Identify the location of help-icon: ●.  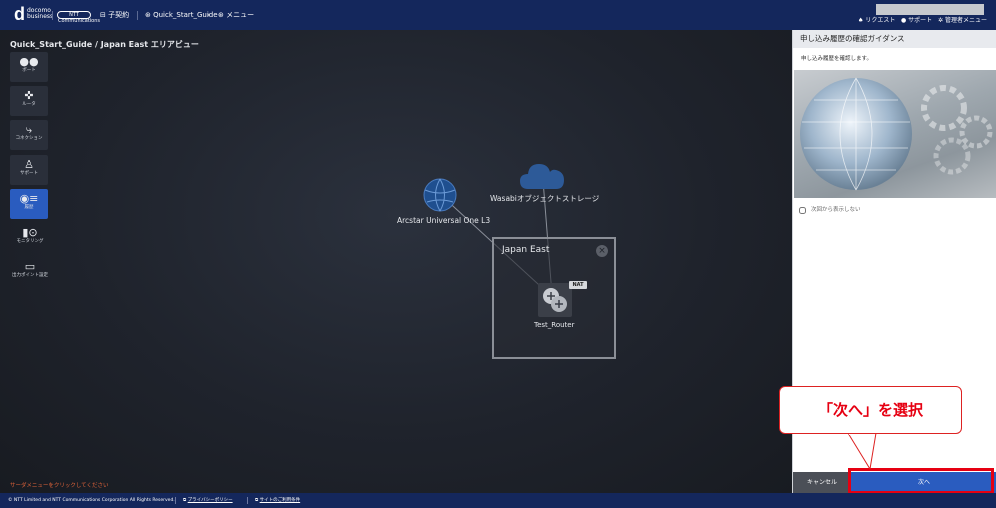
(904, 20).